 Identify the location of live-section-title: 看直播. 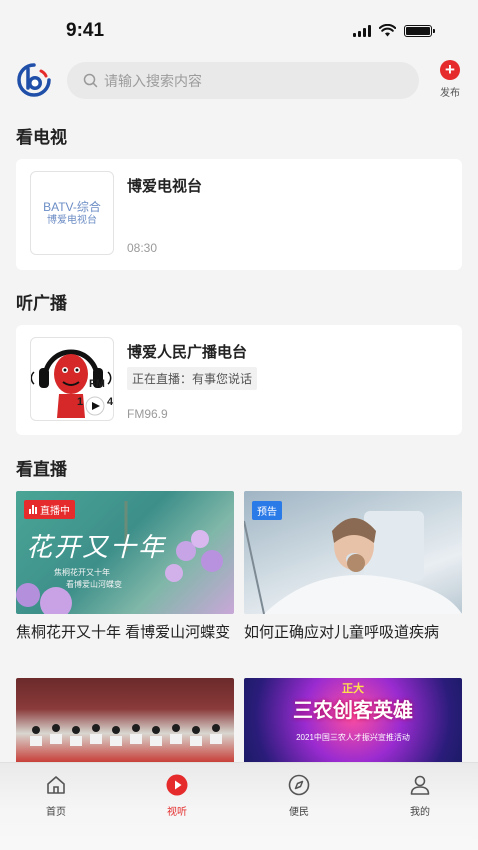
(41, 469).